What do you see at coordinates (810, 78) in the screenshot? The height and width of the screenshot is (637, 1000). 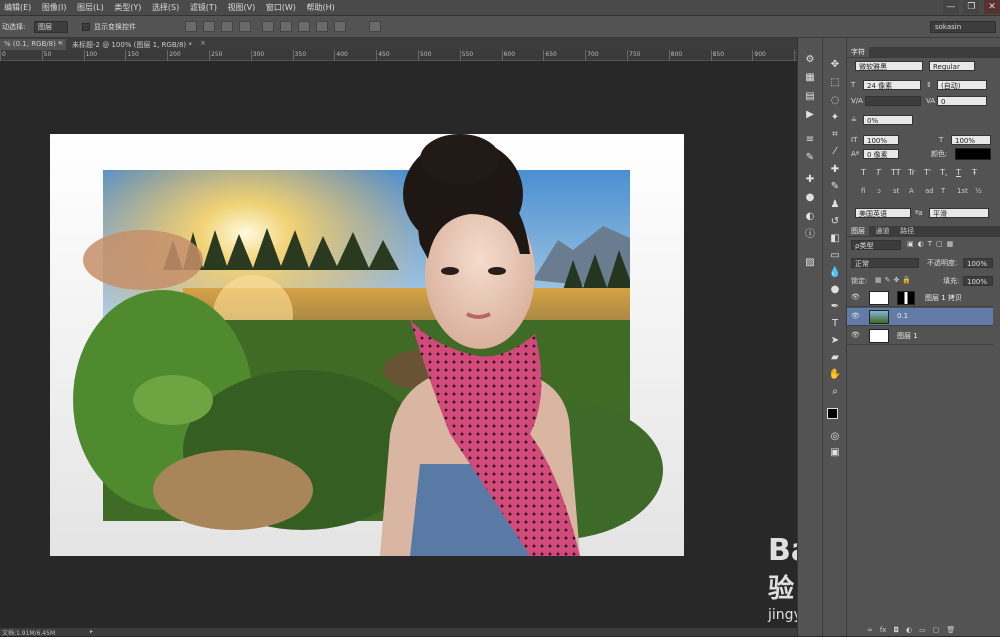 I see `histogram-icon: ▦` at bounding box center [810, 78].